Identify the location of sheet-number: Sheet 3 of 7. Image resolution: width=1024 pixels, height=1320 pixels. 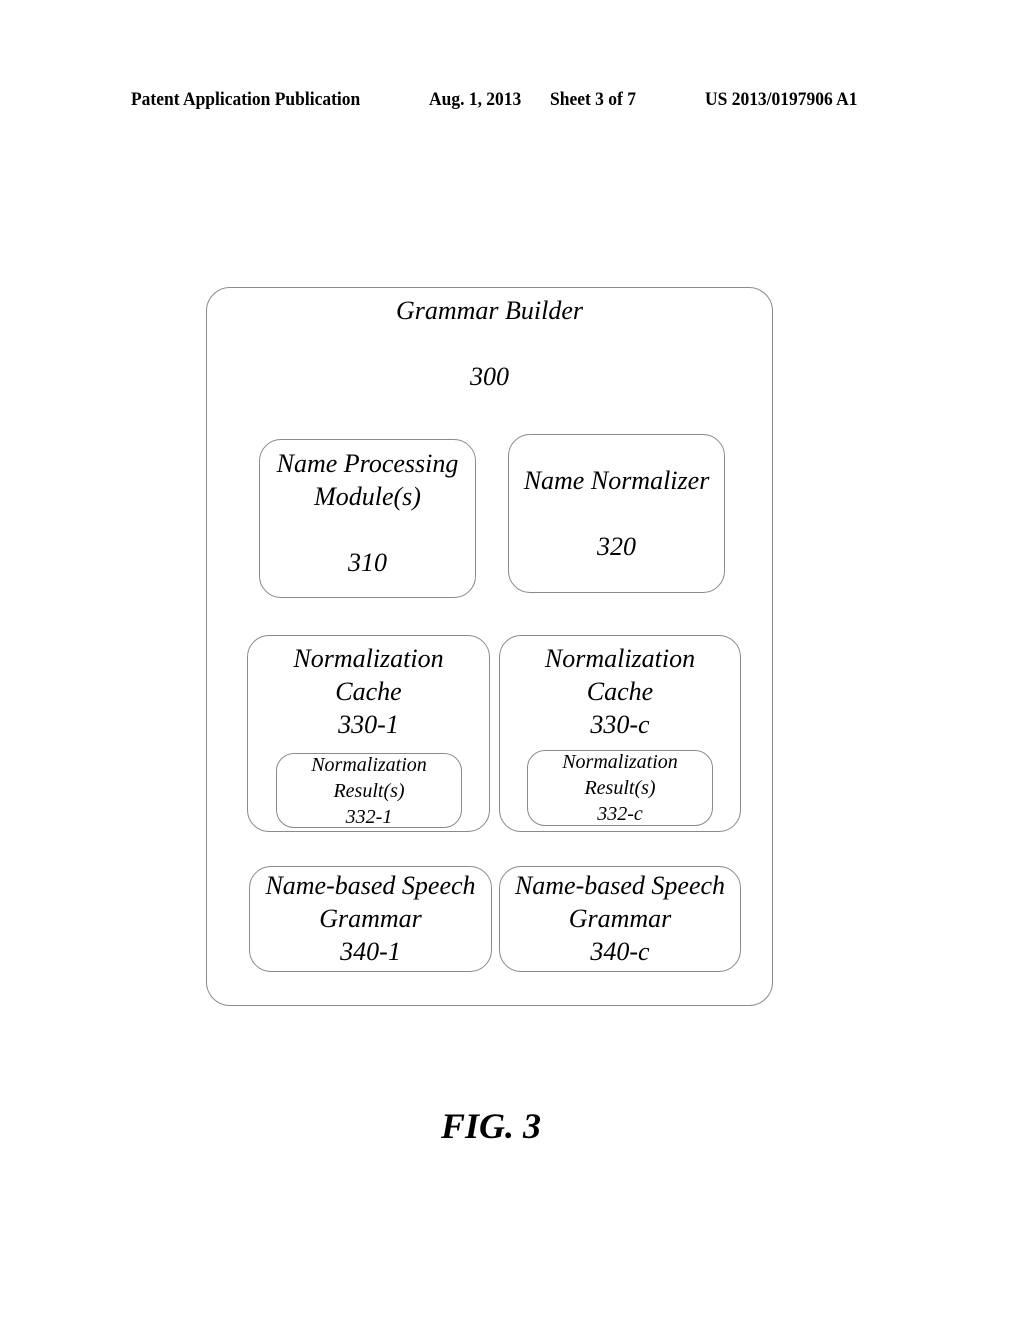
(593, 99).